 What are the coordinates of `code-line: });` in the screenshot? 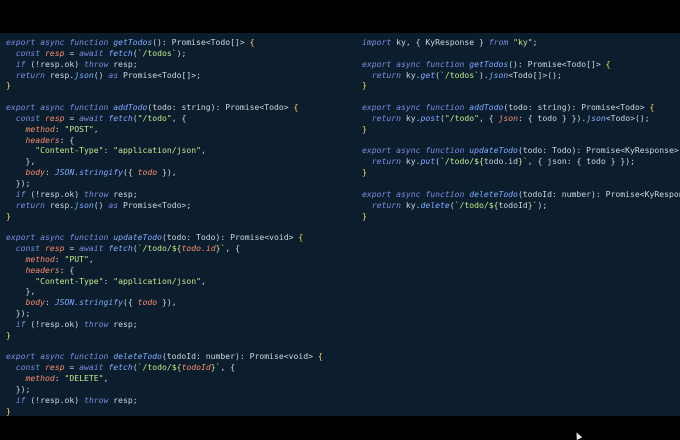 It's located at (164, 313).